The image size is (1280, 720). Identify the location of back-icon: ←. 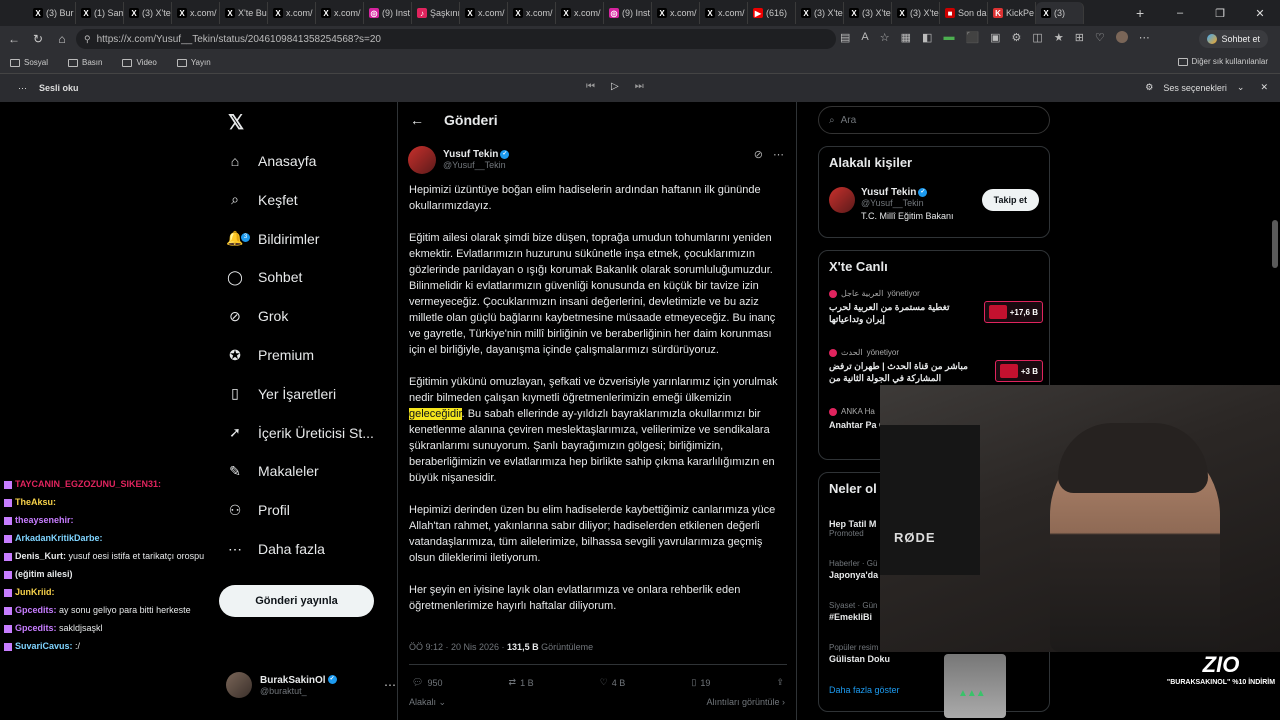
(14, 39).